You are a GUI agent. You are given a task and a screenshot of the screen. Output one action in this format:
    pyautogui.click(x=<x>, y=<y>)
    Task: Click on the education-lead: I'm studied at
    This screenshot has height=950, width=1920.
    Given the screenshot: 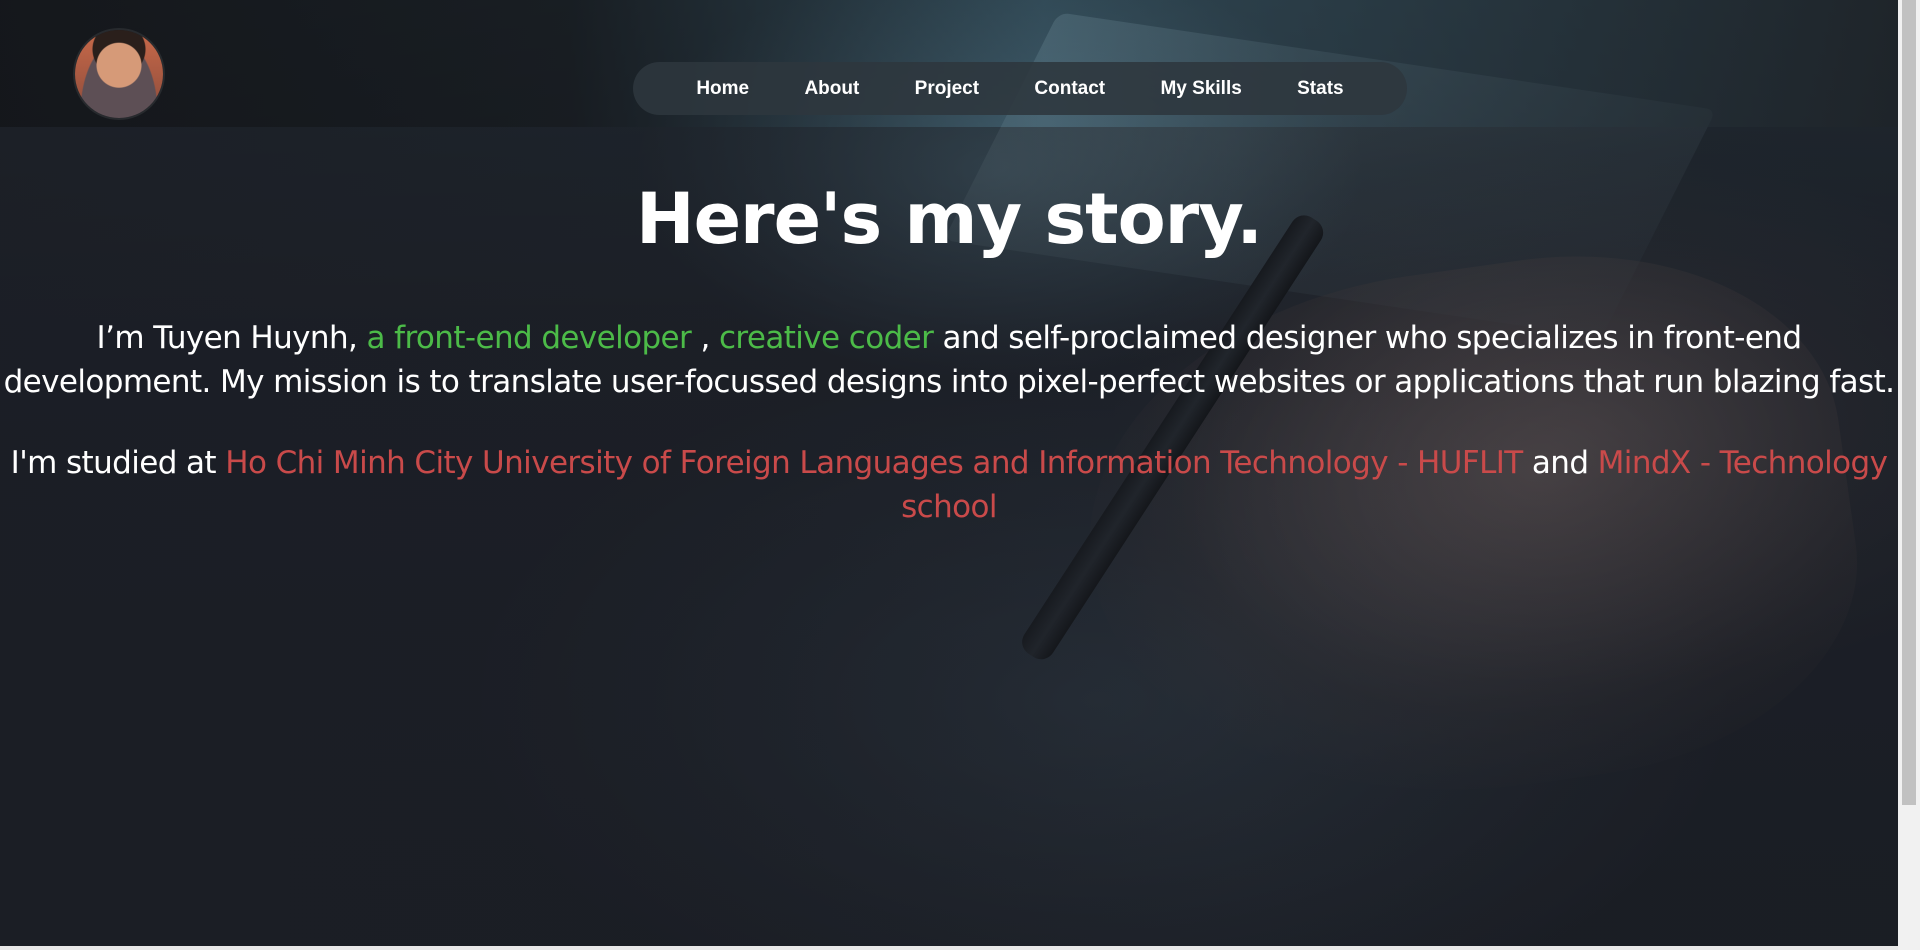 What is the action you would take?
    pyautogui.click(x=118, y=463)
    